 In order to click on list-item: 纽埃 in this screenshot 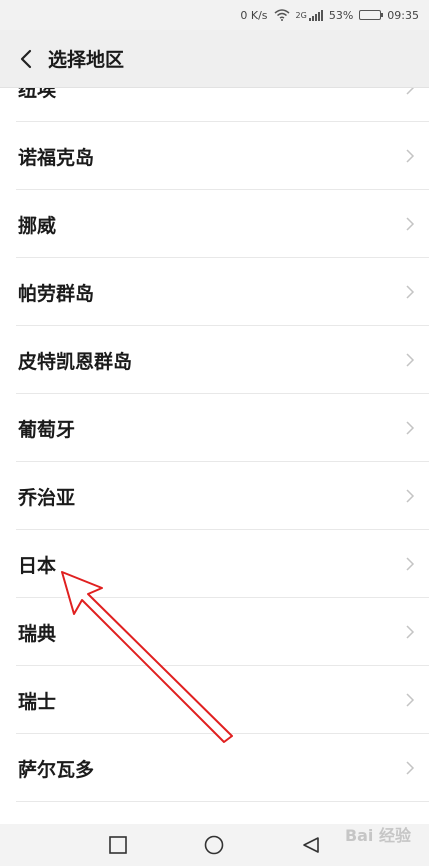, I will do `click(214, 105)`.